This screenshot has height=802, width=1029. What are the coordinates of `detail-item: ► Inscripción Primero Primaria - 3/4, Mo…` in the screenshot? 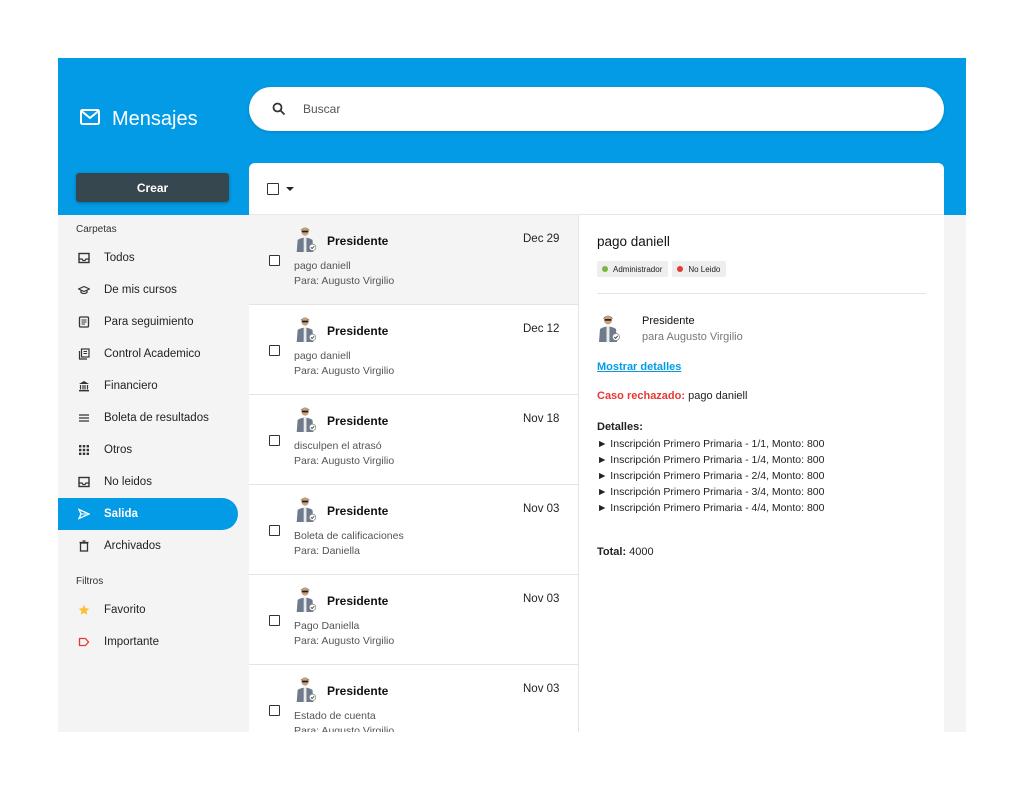 It's located at (711, 492).